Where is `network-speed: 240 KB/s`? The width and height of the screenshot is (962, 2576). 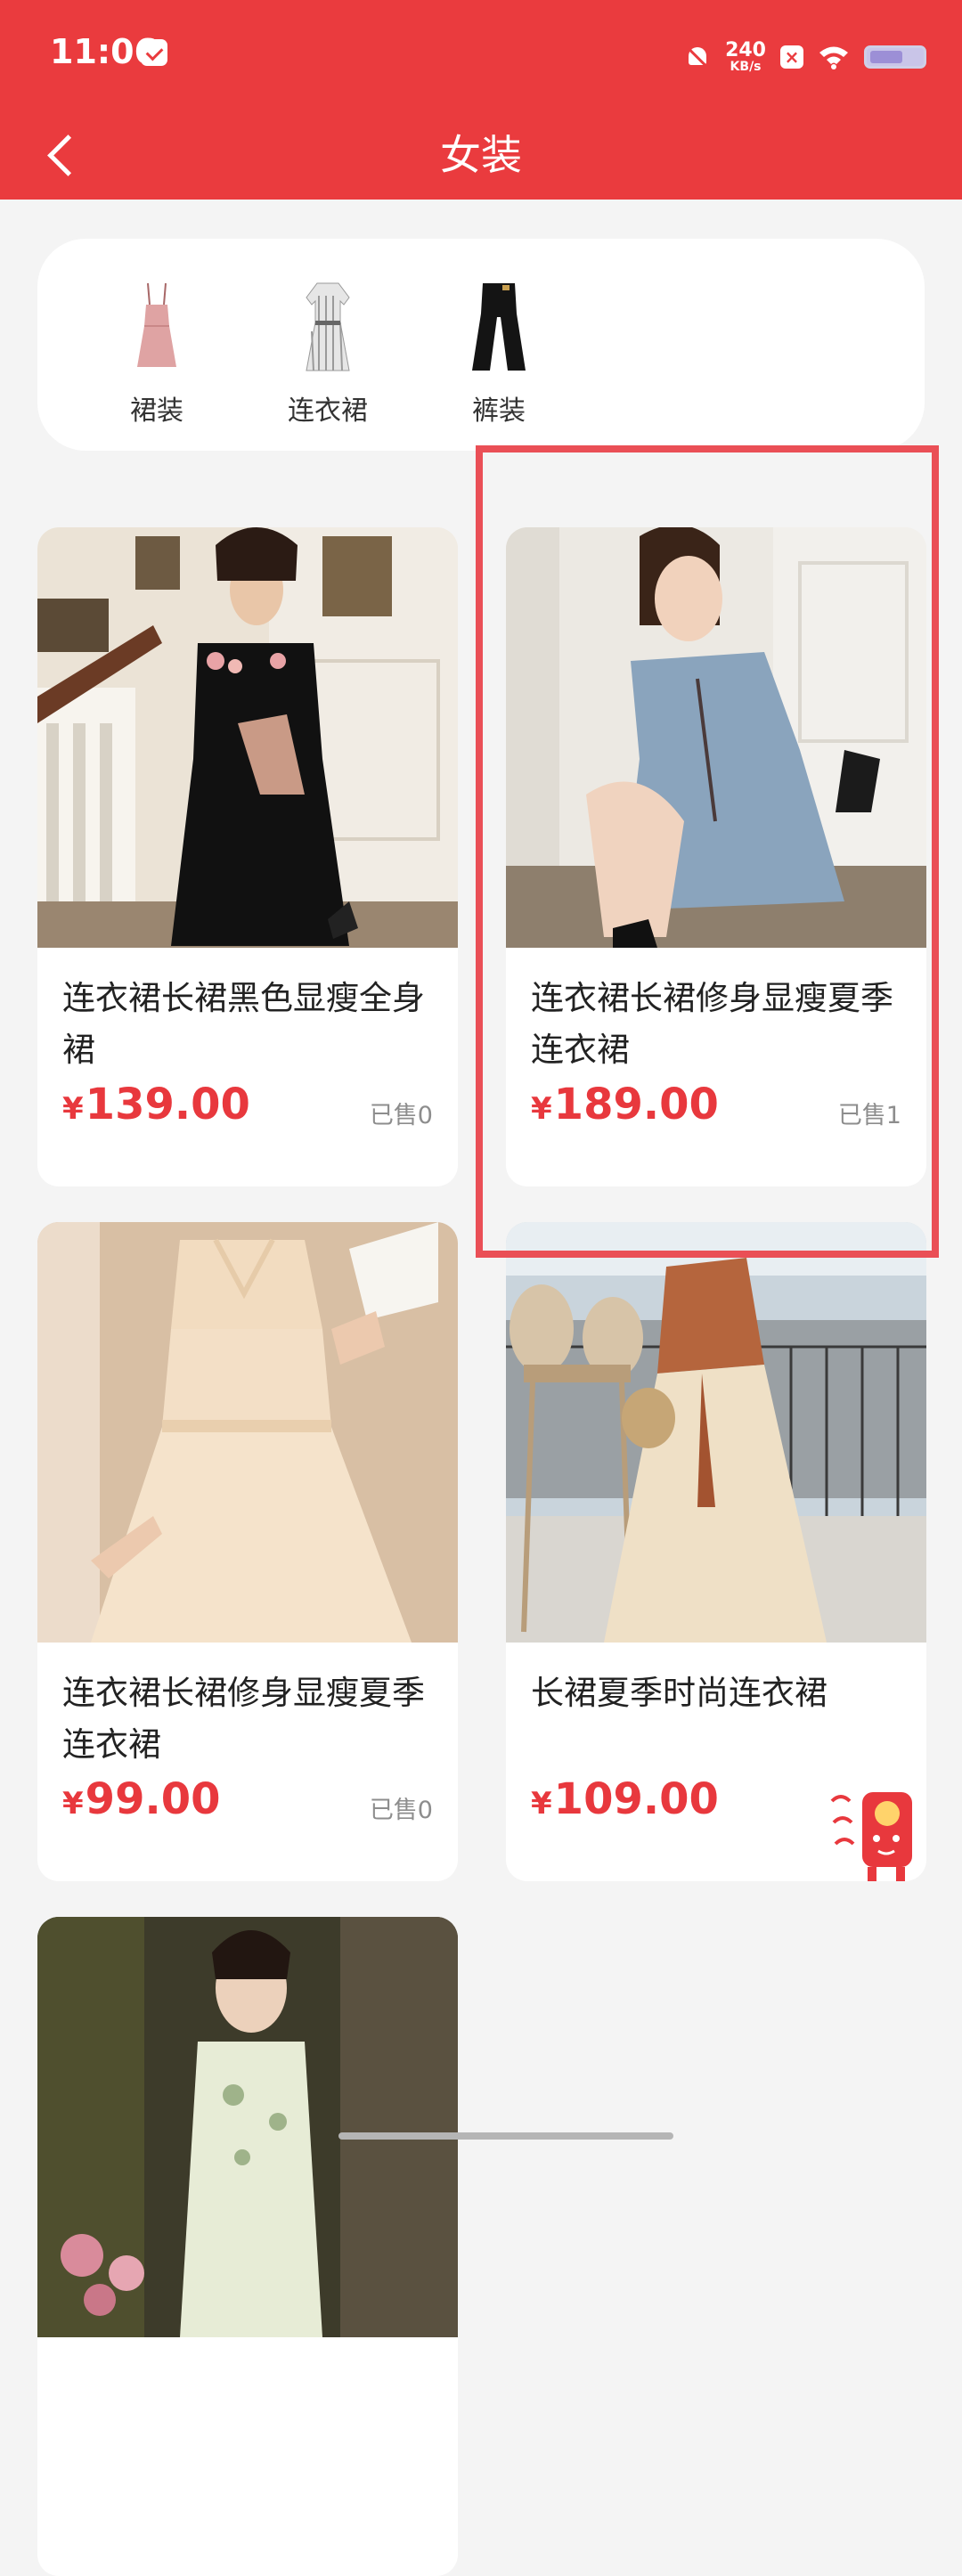
network-speed: 240 KB/s is located at coordinates (745, 57).